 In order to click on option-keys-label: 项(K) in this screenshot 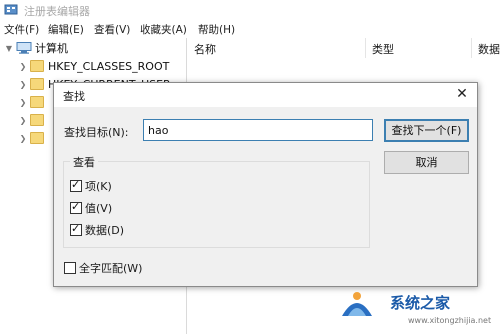, I will do `click(98, 186)`.